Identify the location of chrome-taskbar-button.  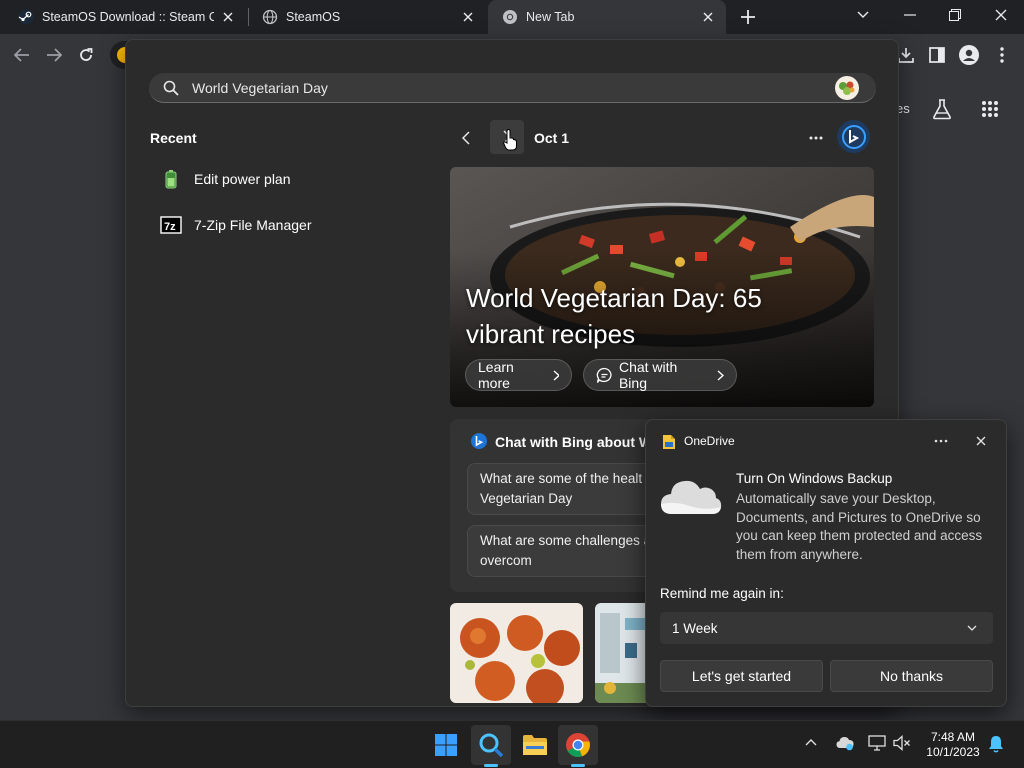
(578, 745).